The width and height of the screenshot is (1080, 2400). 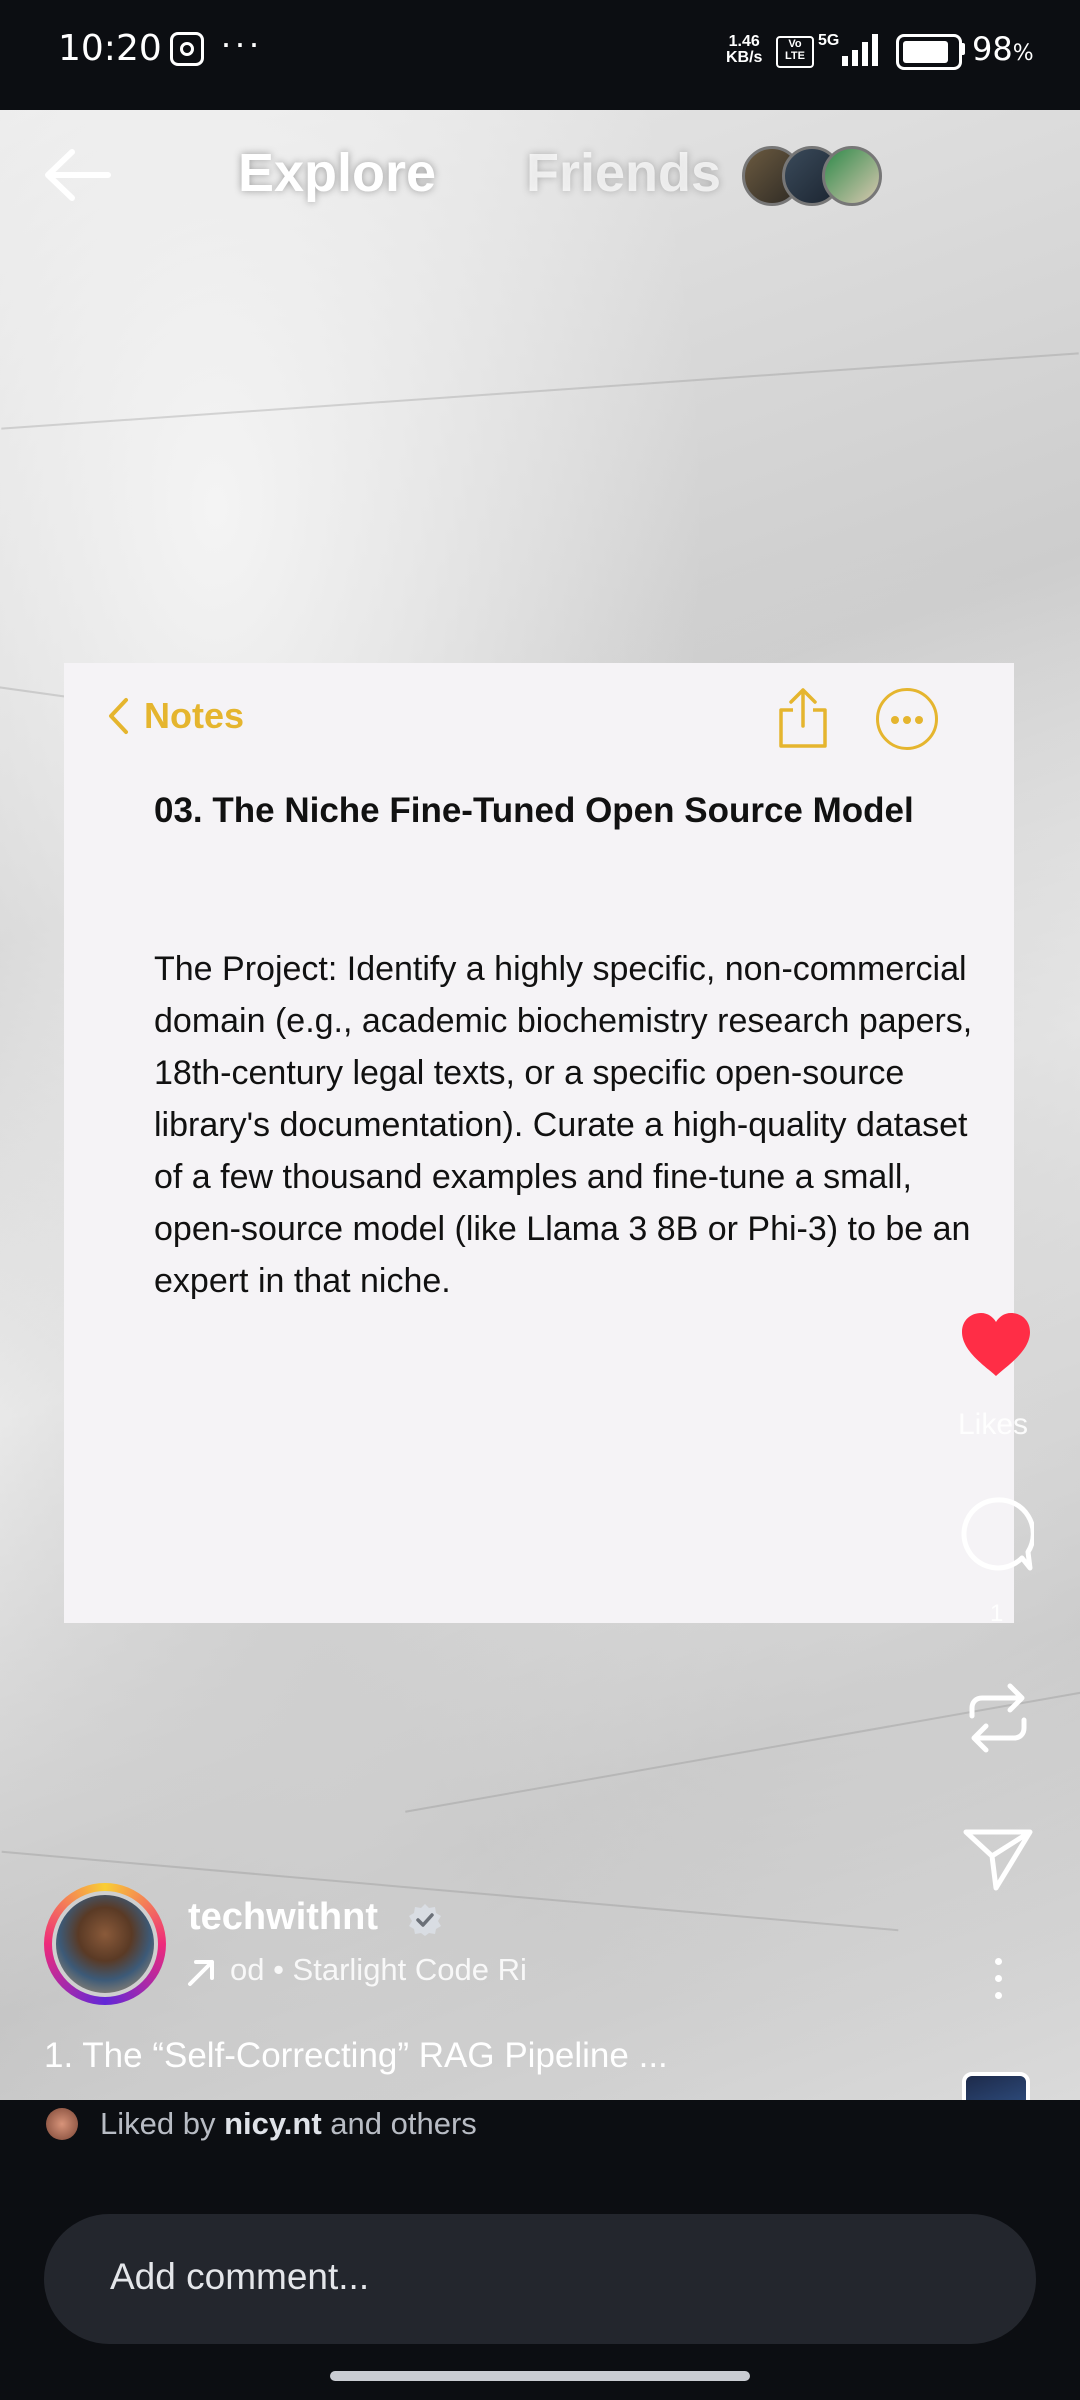 What do you see at coordinates (118, 716) in the screenshot?
I see `chevron-left-icon` at bounding box center [118, 716].